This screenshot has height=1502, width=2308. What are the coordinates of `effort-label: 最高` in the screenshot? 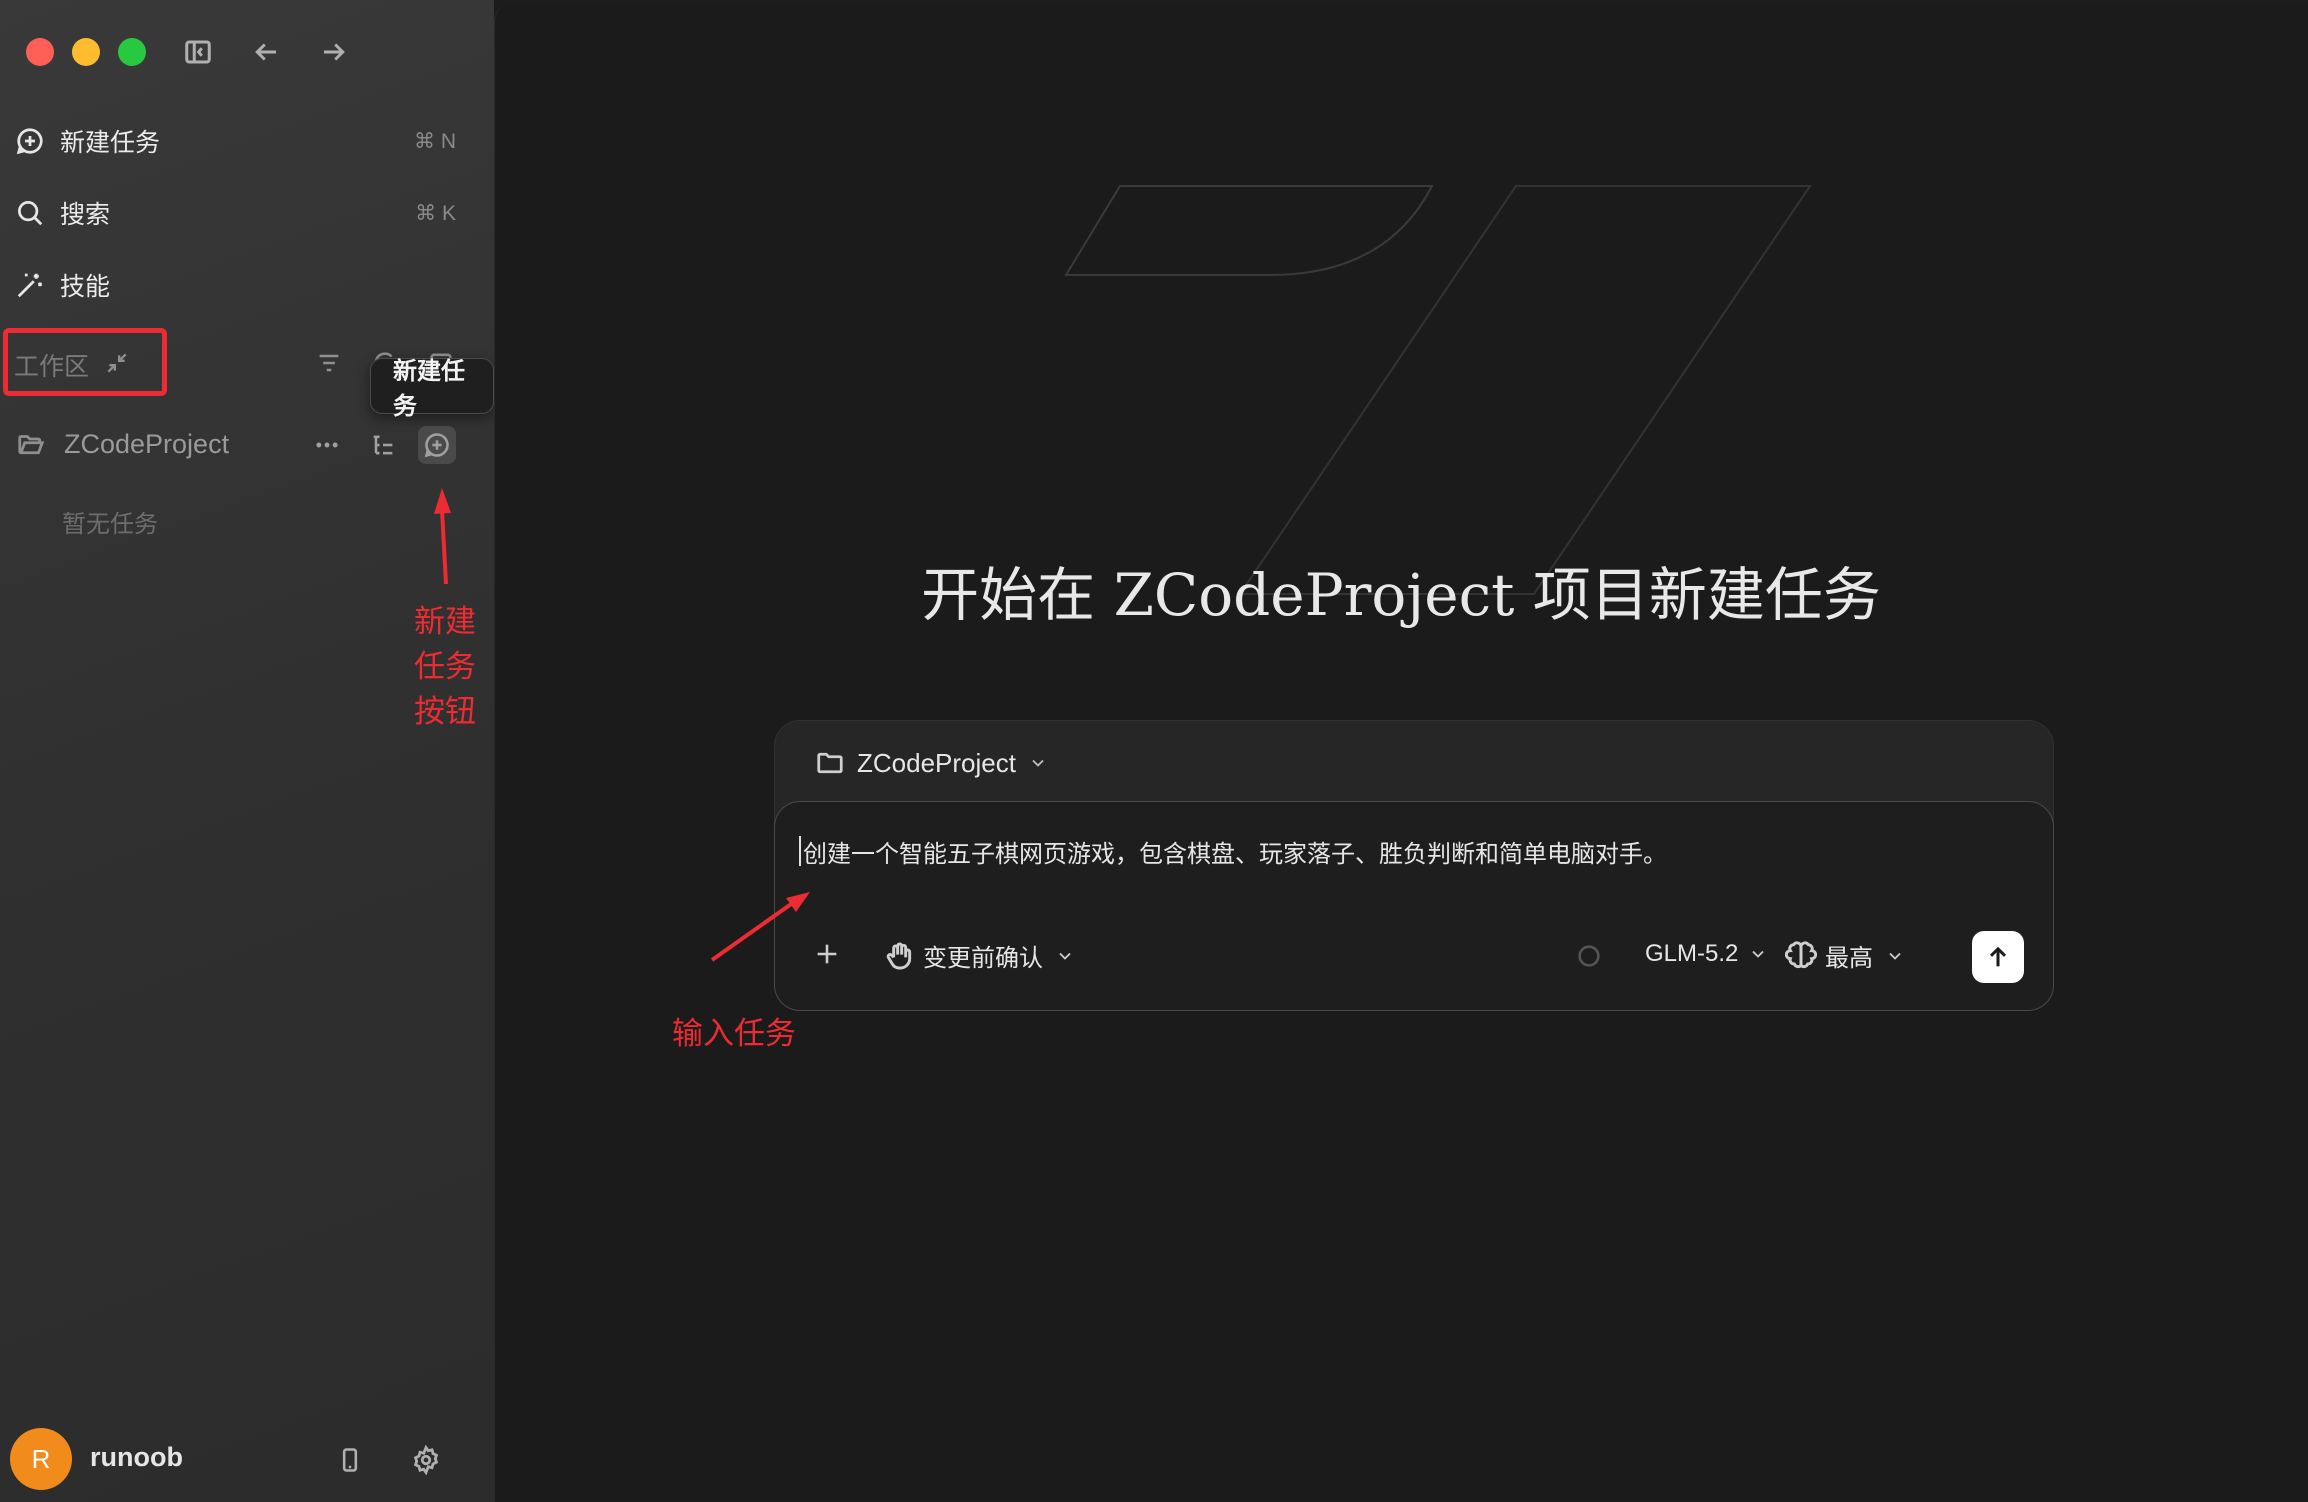 It's located at (1849, 958).